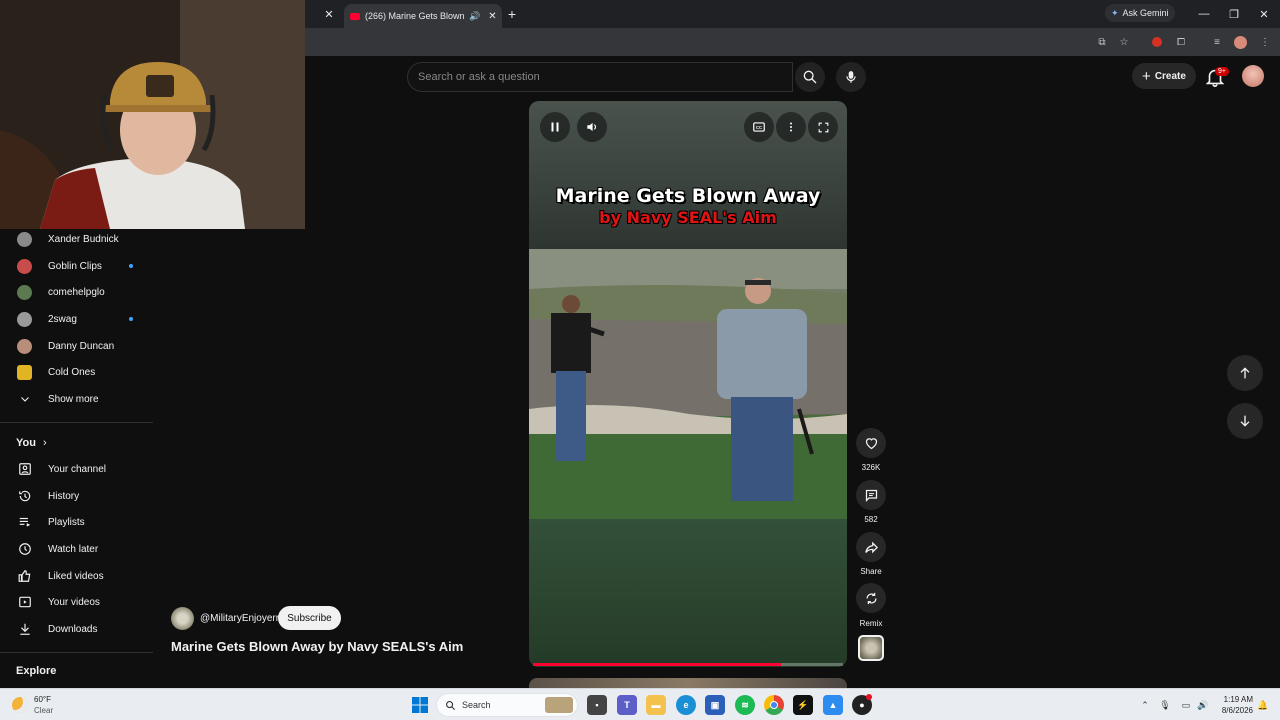 The image size is (1280, 720). I want to click on share-icon, so click(871, 547).